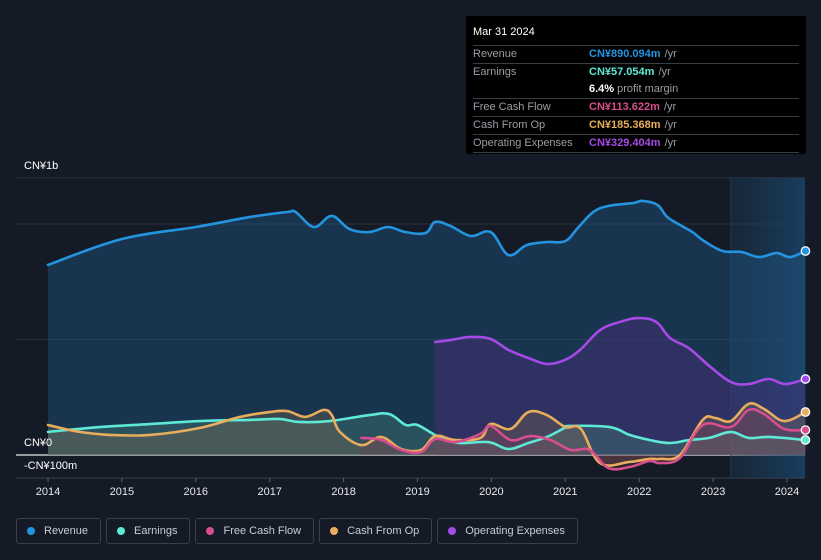  I want to click on x-tick-label: 2015, so click(122, 492).